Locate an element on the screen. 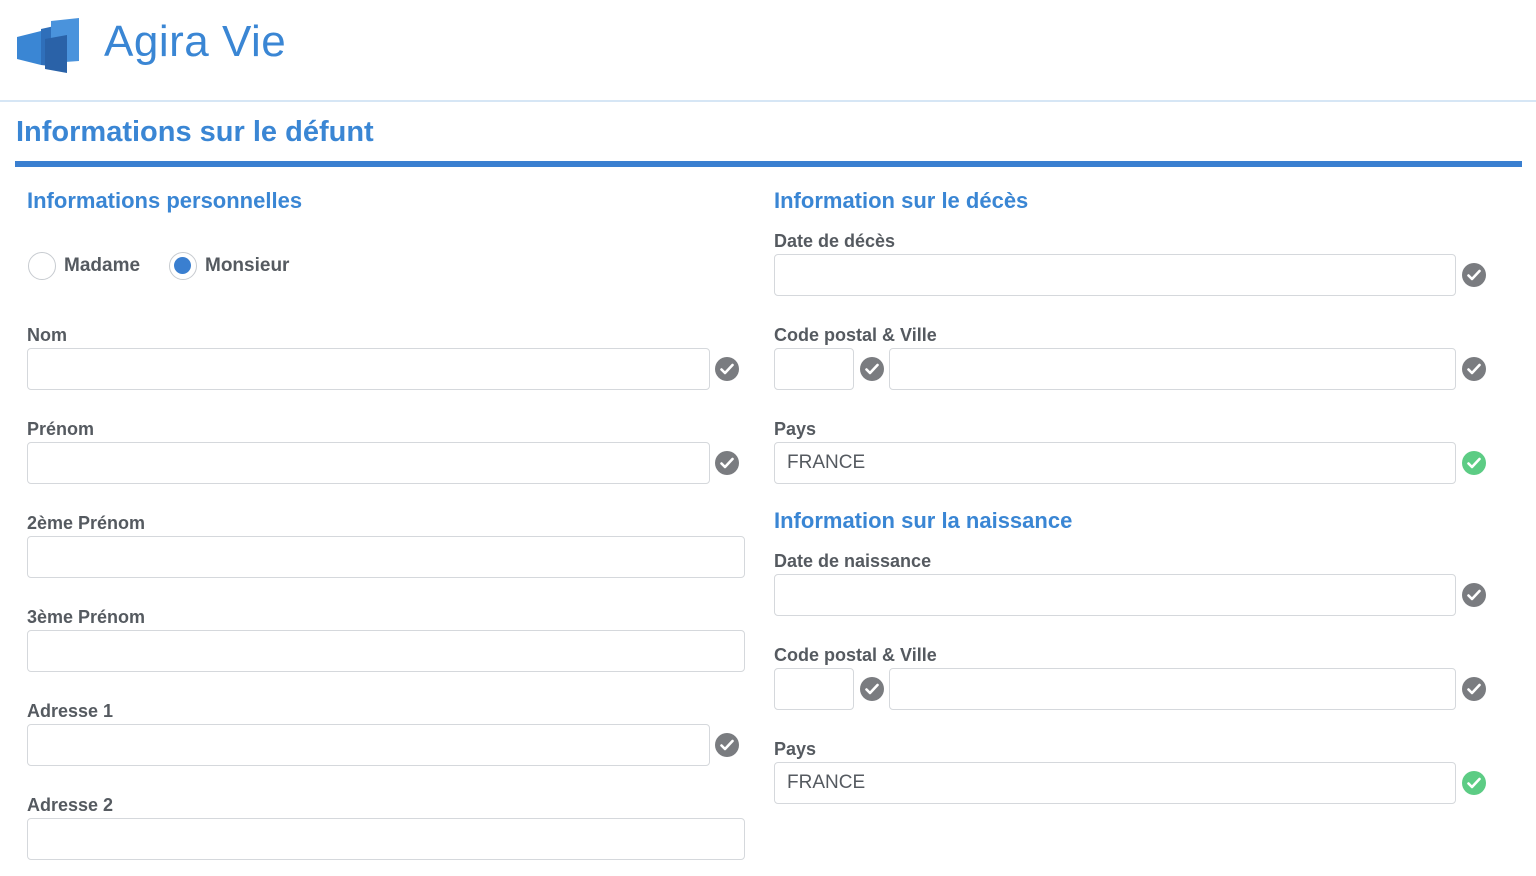  death-date-input is located at coordinates (1115, 275).